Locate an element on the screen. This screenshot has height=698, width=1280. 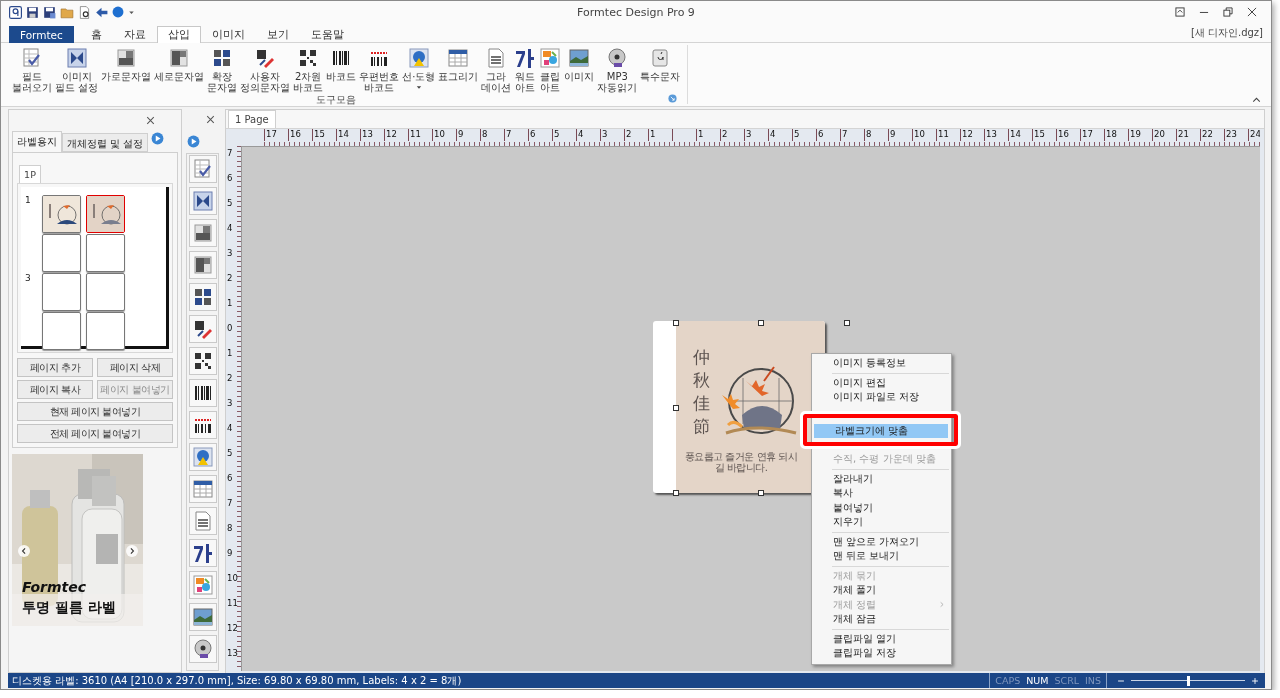
ribbon-button: 이미지 필드 설정 is located at coordinates (77, 69).